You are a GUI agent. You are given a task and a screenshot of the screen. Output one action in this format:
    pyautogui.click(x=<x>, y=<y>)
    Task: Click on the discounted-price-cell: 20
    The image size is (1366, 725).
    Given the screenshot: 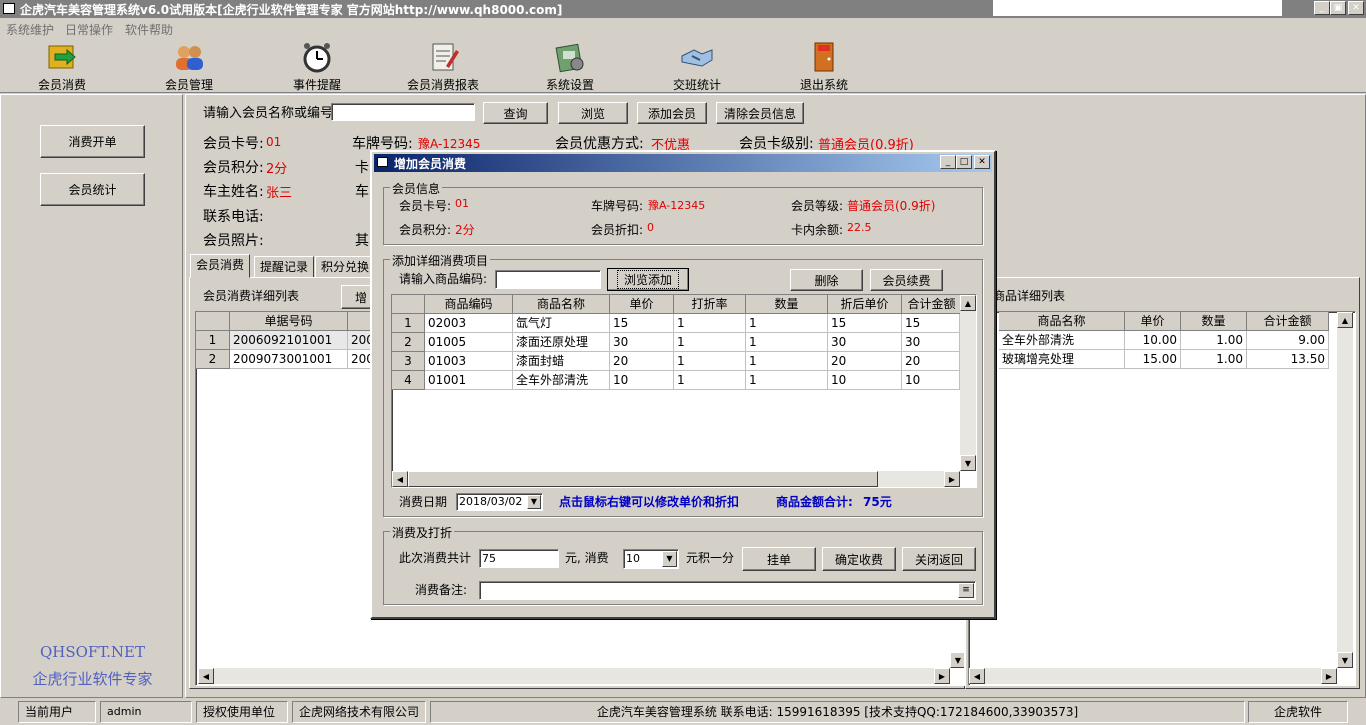 What is the action you would take?
    pyautogui.click(x=865, y=361)
    